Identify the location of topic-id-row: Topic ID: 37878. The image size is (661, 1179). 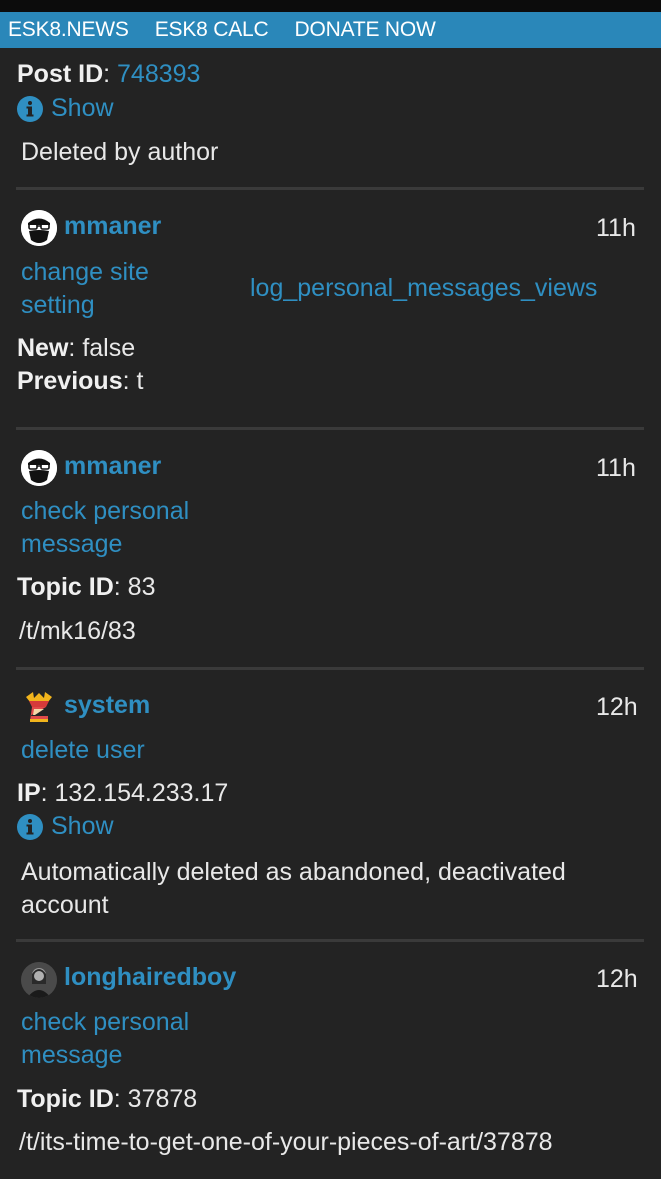
(107, 1099).